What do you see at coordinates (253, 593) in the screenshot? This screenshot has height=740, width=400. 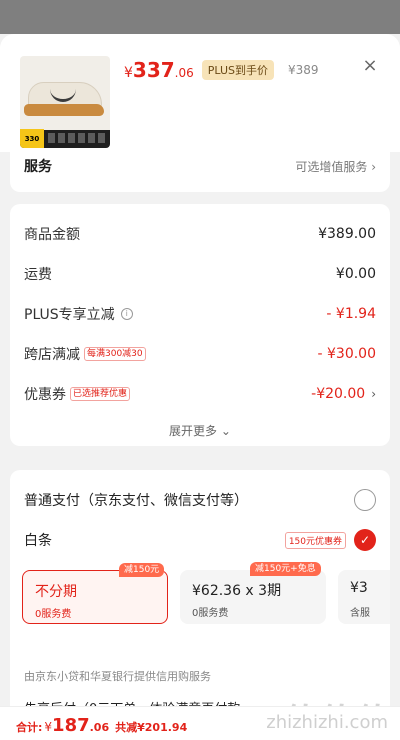 I see `plan-3-installments: 减150元+免息 ¥62.36 x 3期 0服务费` at bounding box center [253, 593].